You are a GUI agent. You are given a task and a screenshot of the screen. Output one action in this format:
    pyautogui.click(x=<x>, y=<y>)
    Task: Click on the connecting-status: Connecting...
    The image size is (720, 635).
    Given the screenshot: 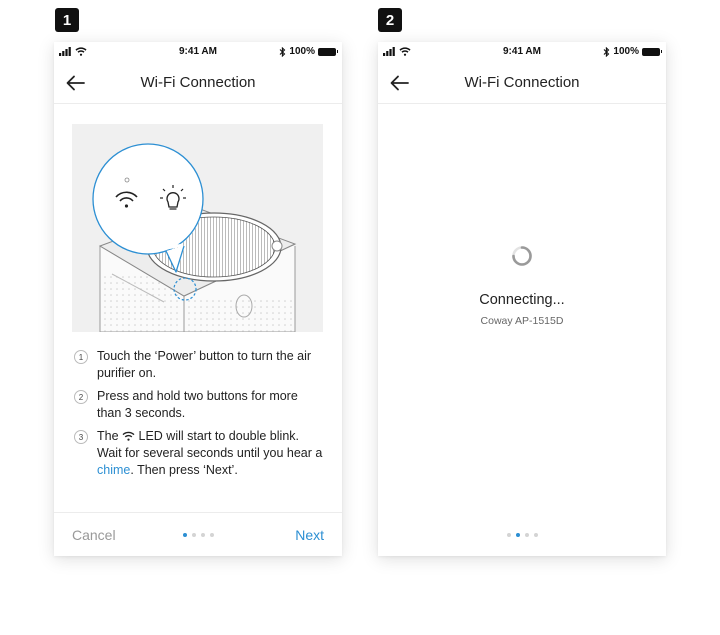 What is the action you would take?
    pyautogui.click(x=522, y=300)
    